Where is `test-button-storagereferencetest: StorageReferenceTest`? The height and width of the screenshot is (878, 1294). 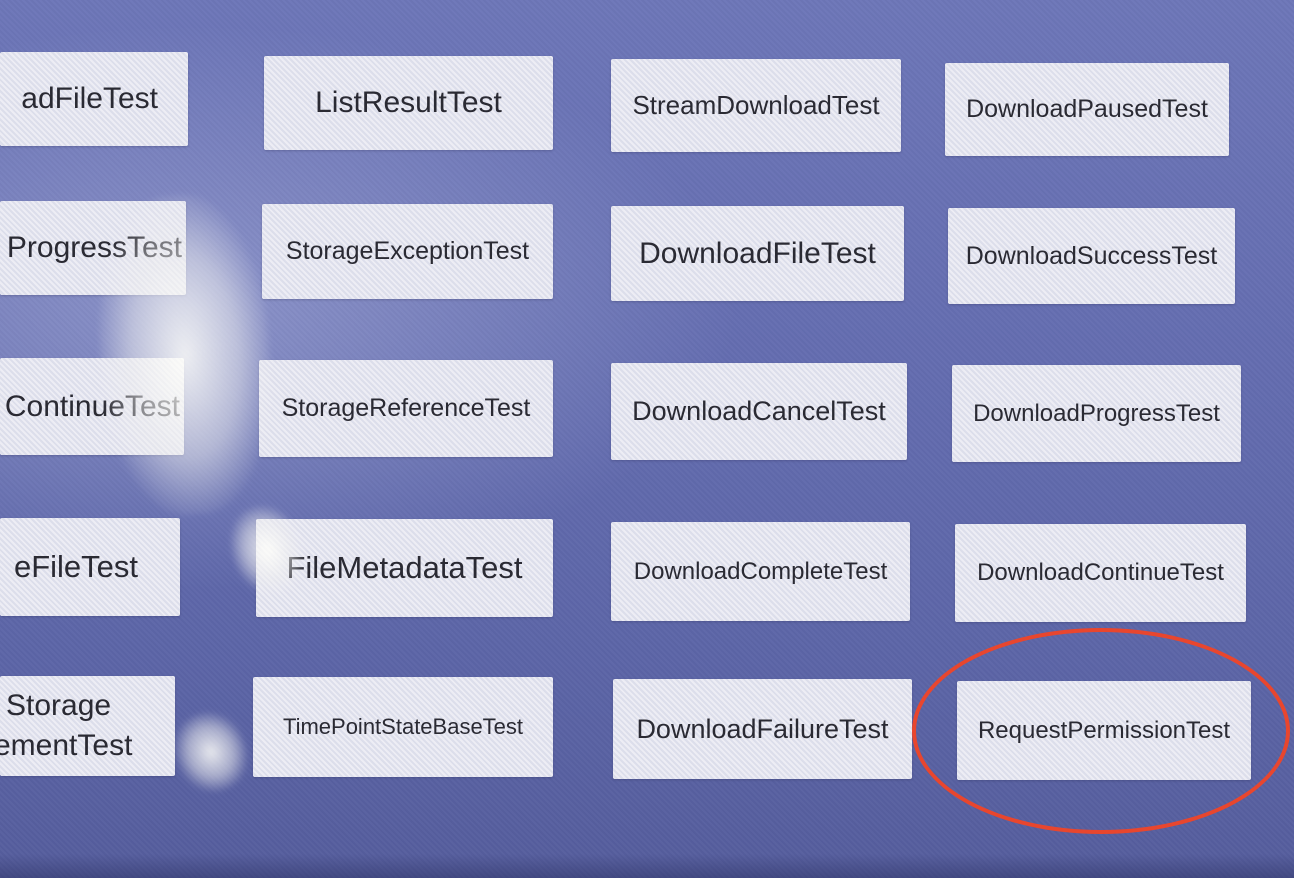 test-button-storagereferencetest: StorageReferenceTest is located at coordinates (406, 408).